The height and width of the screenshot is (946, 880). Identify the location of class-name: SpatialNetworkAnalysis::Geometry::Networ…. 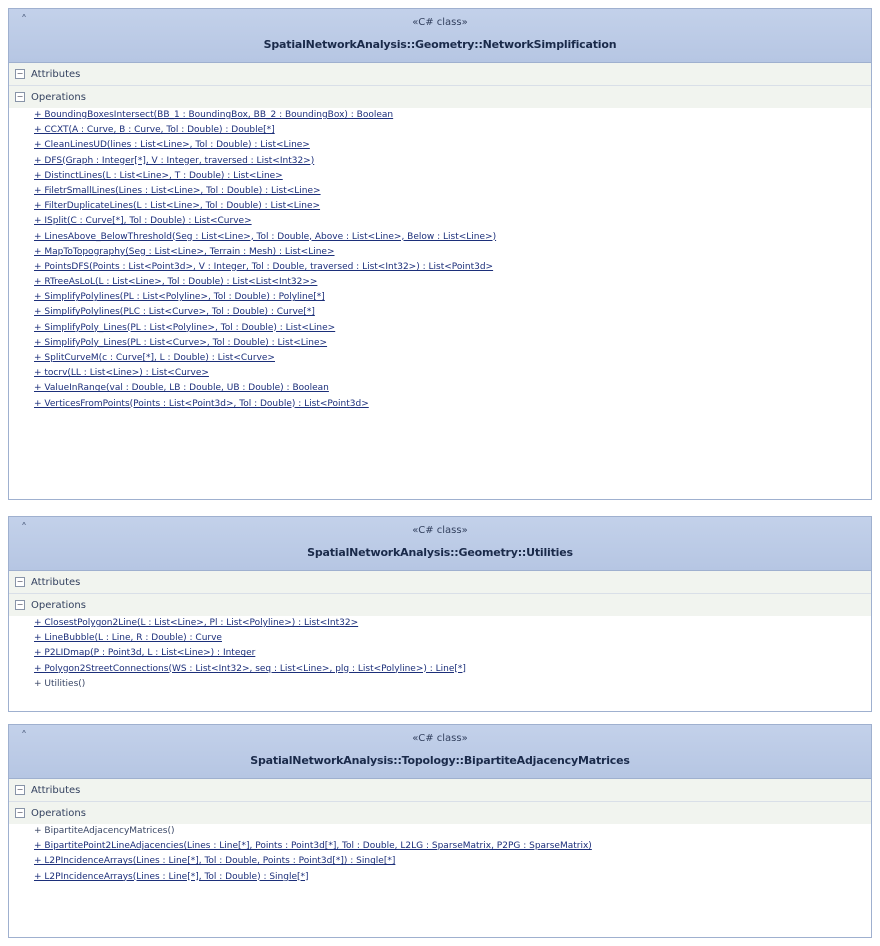
(440, 44).